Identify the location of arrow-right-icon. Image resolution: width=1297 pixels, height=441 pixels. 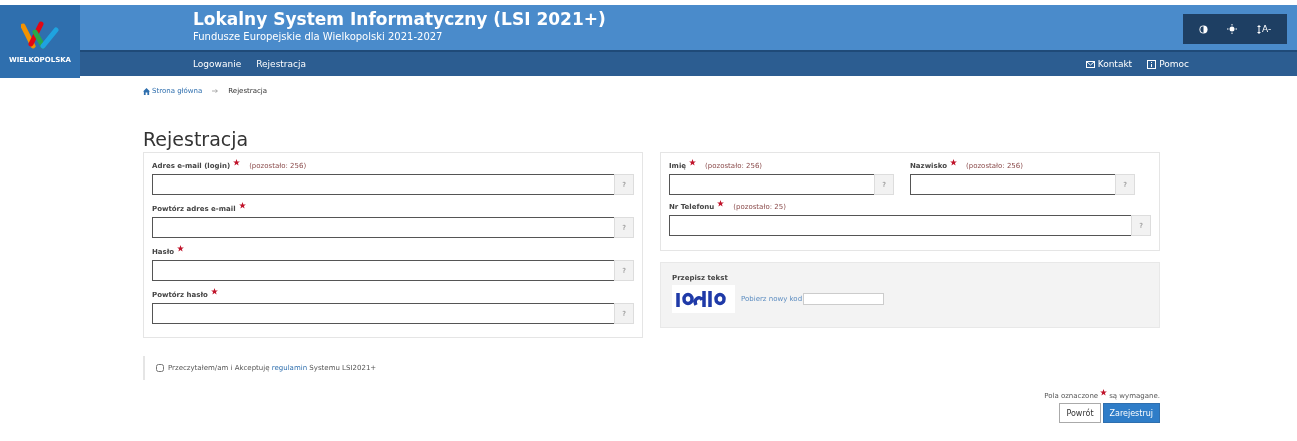
(215, 91).